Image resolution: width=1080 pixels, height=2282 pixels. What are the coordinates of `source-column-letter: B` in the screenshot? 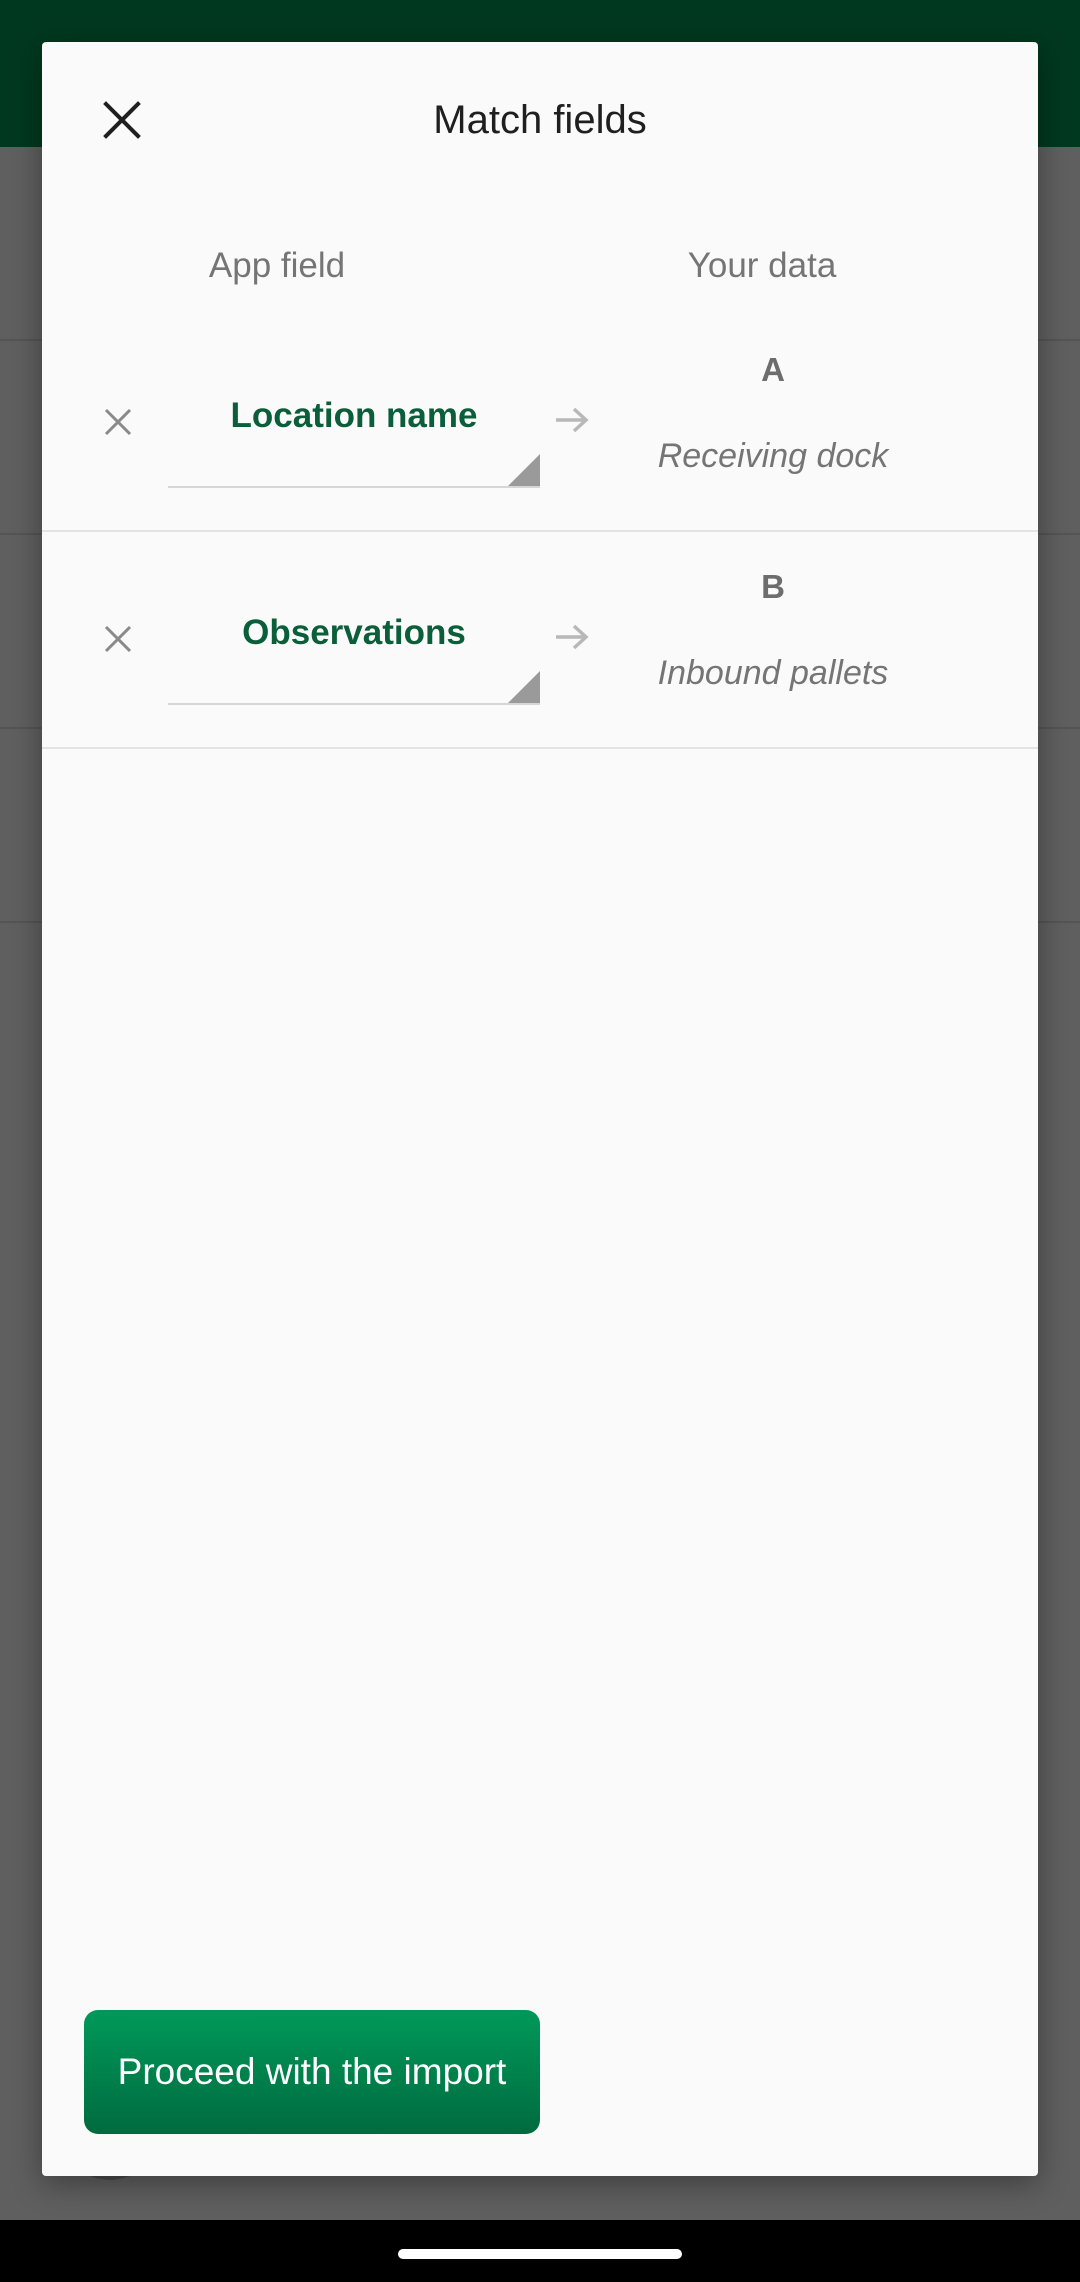 It's located at (773, 586).